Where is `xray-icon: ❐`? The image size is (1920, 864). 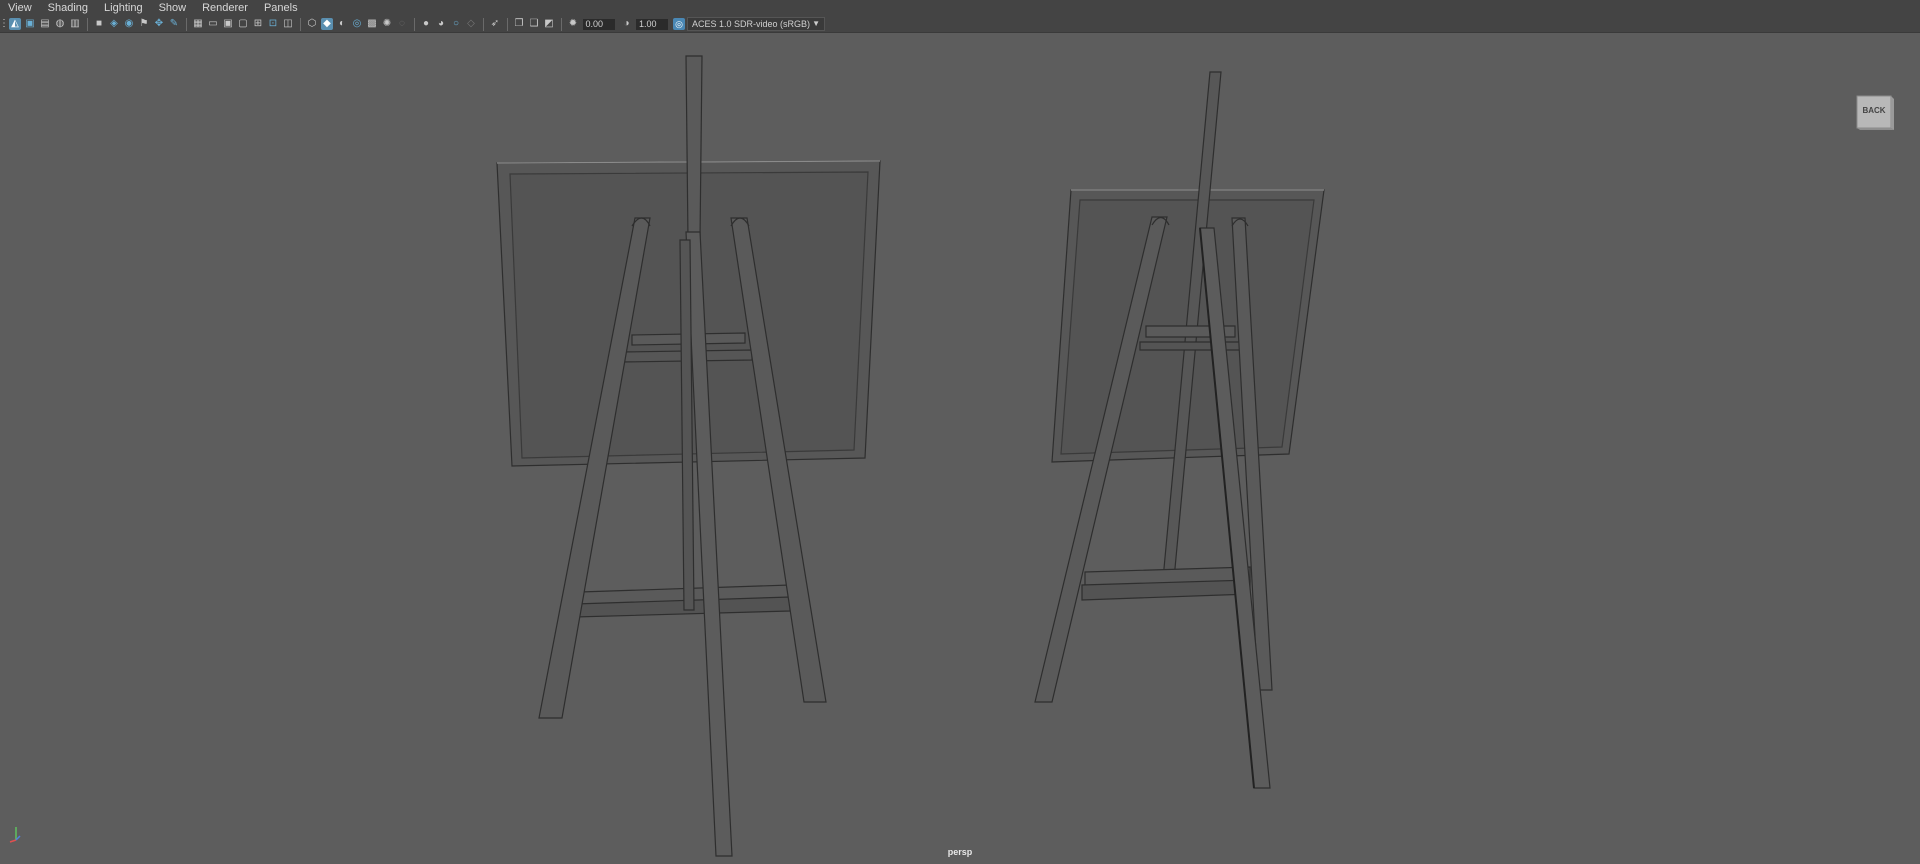 xray-icon: ❐ is located at coordinates (519, 24).